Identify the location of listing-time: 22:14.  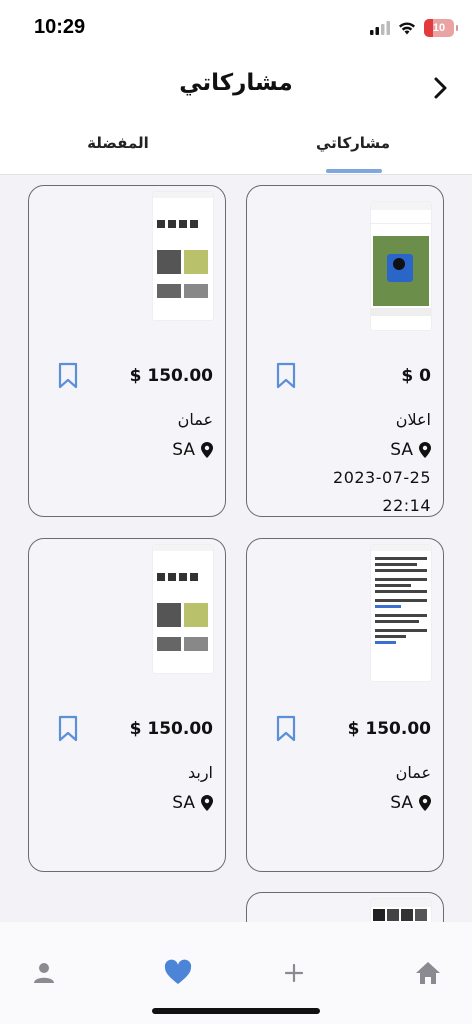
(406, 505).